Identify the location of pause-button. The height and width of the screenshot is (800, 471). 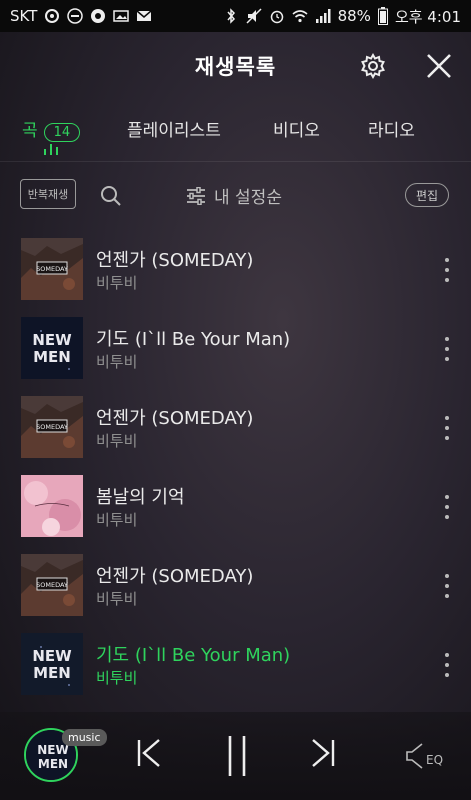
(237, 758).